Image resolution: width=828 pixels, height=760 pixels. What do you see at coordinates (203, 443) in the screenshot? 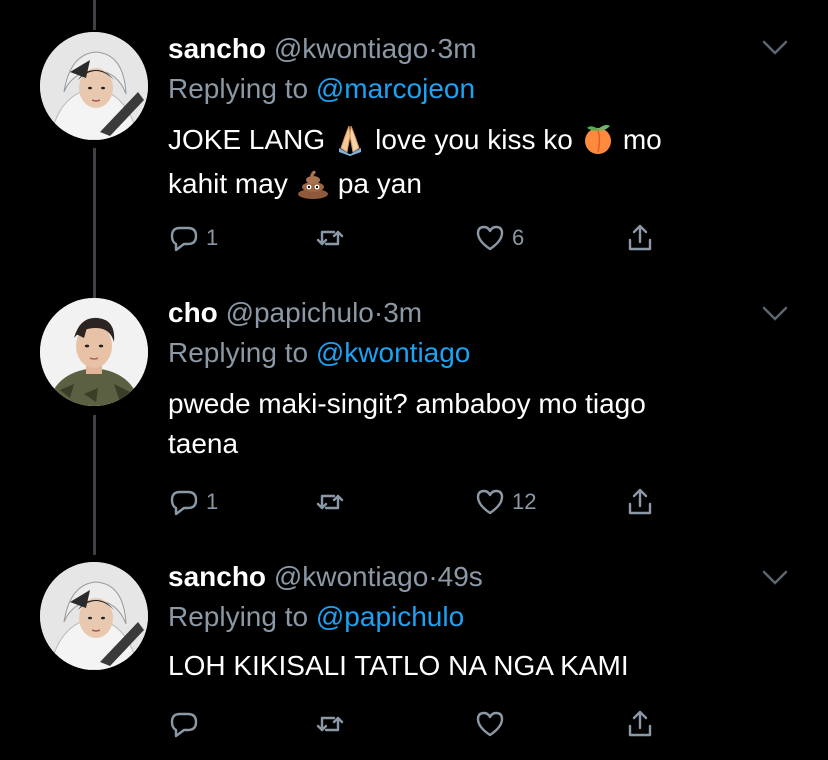
I see `tweet-text-line-2: taena` at bounding box center [203, 443].